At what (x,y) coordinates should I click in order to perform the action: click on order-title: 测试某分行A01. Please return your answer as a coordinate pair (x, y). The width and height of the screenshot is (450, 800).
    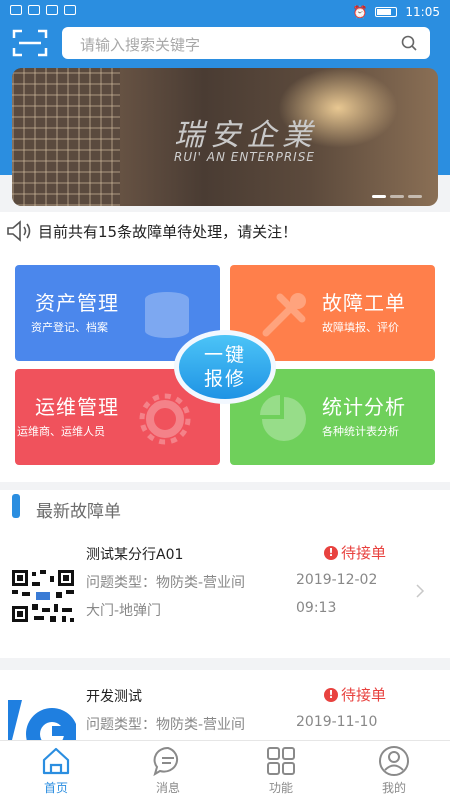
    Looking at the image, I should click on (135, 555).